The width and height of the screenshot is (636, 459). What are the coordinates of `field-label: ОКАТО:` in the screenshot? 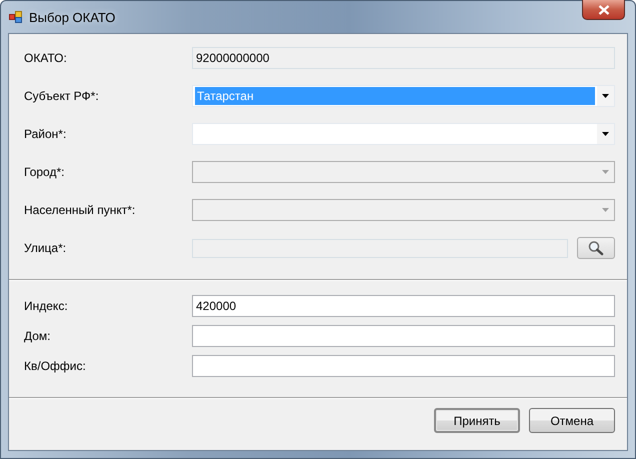 It's located at (46, 58).